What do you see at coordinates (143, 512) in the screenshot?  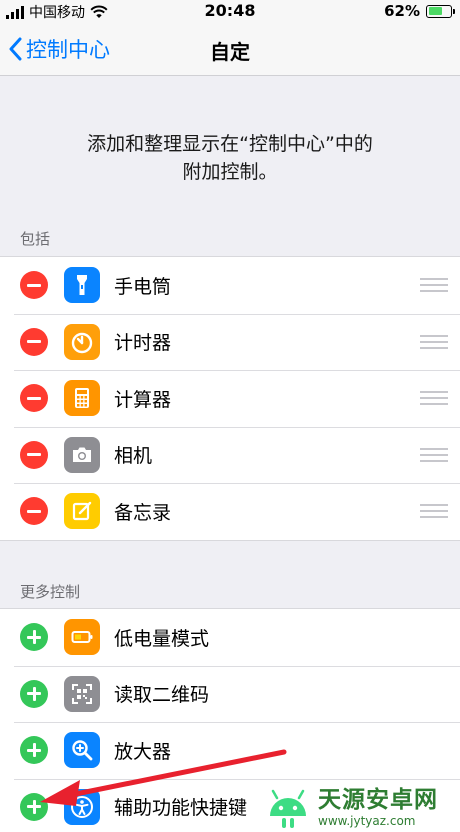 I see `control-label: 备忘录` at bounding box center [143, 512].